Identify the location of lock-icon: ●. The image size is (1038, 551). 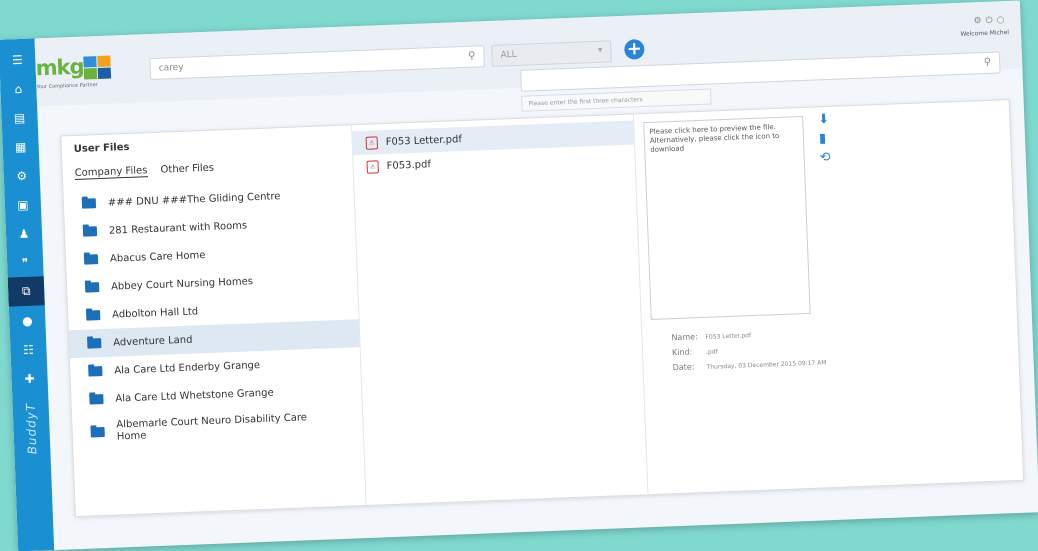
(27, 320).